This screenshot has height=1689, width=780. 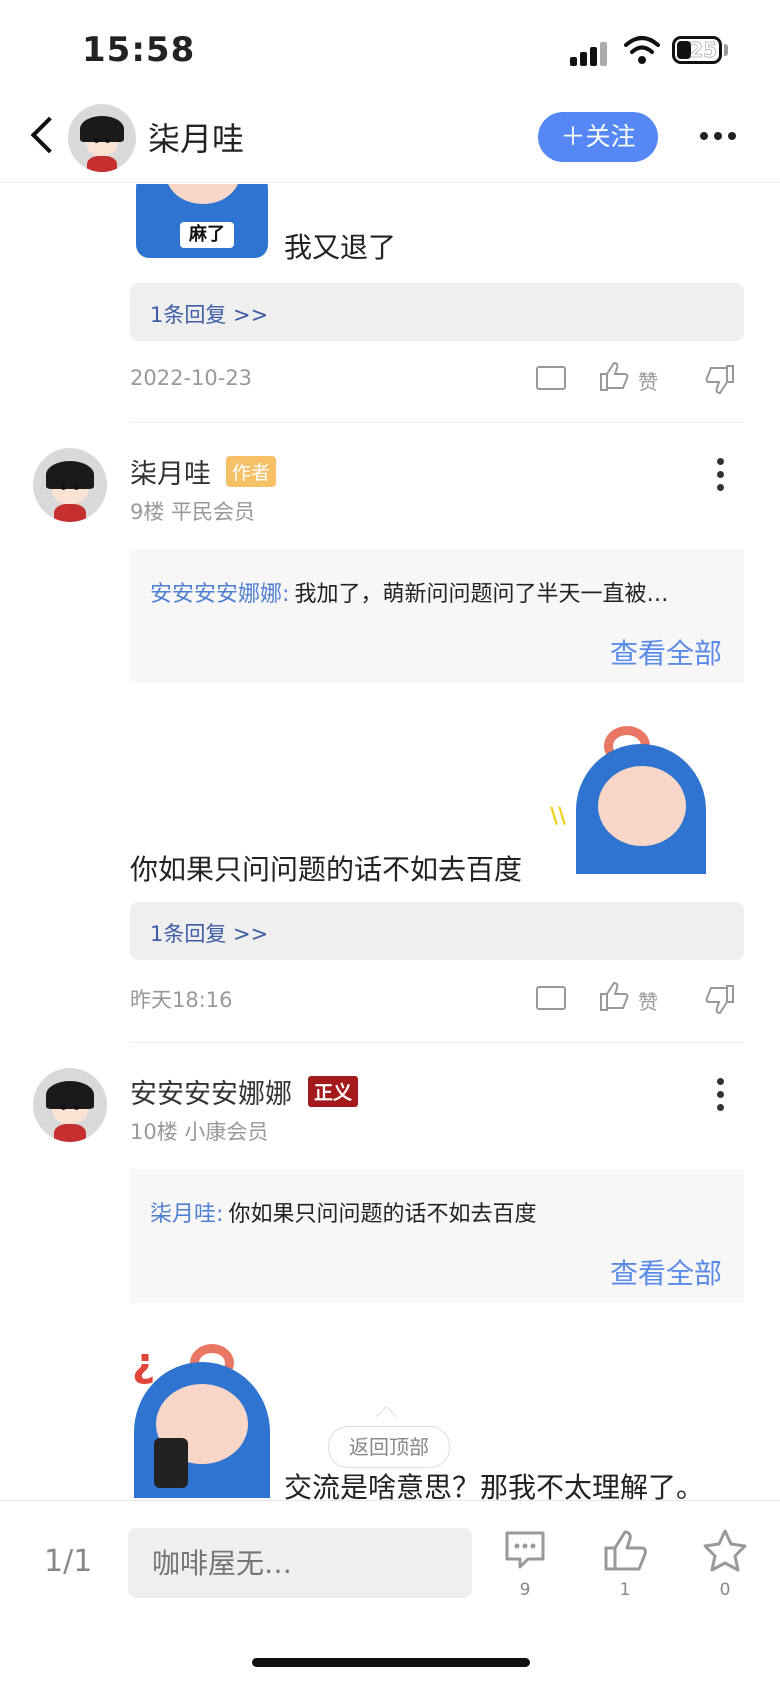 I want to click on battery-level: 25, so click(x=703, y=50).